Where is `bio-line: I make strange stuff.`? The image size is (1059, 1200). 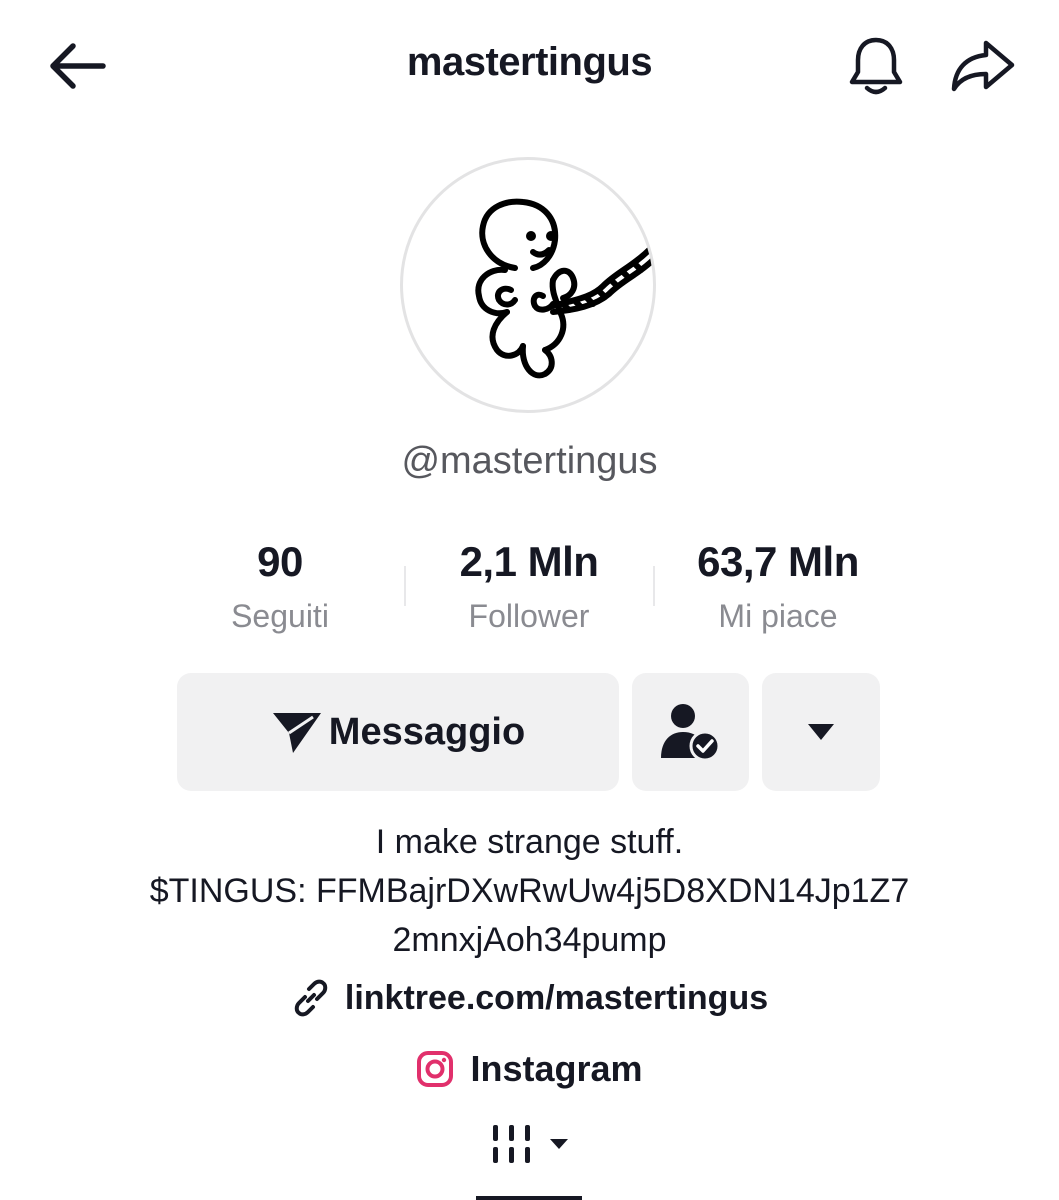 bio-line: I make strange stuff. is located at coordinates (529, 842).